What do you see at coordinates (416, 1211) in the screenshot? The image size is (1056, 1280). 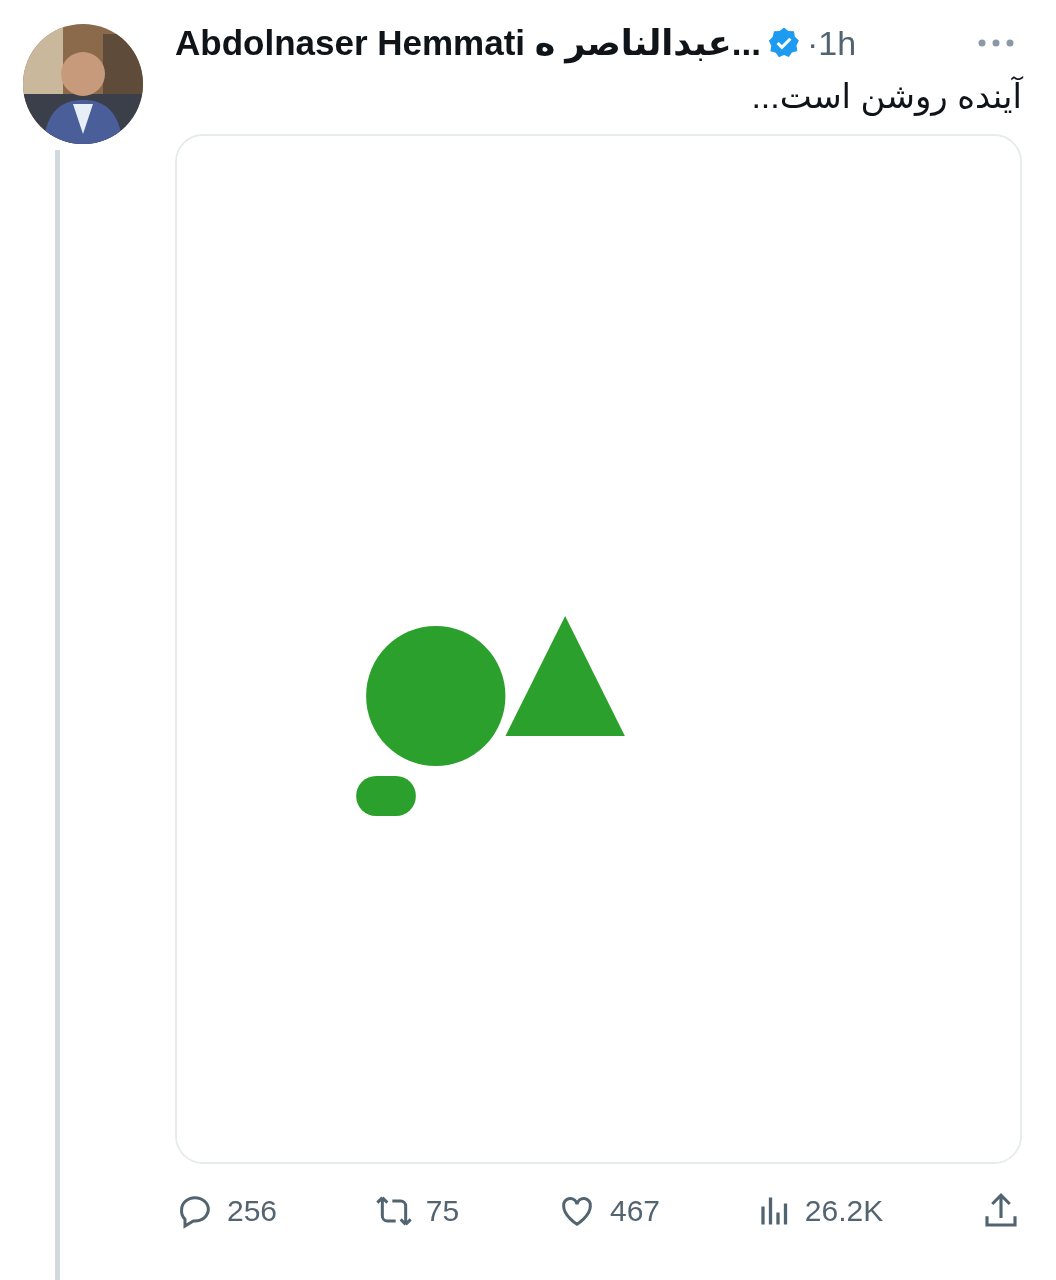 I see `retweet-button: 75` at bounding box center [416, 1211].